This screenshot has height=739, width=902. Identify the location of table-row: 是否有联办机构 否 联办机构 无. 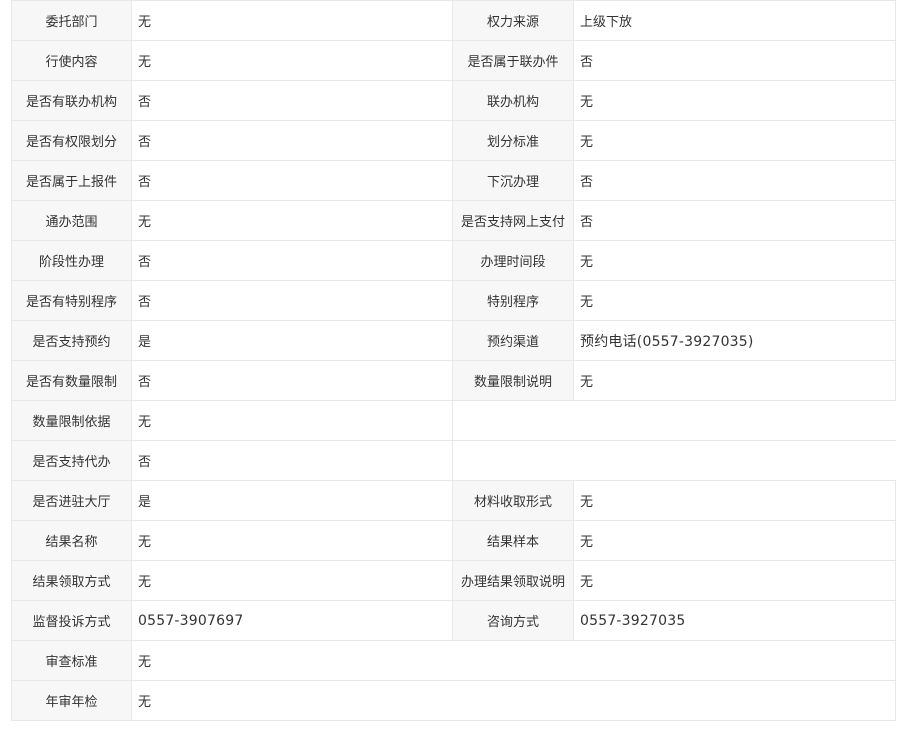
(453, 100).